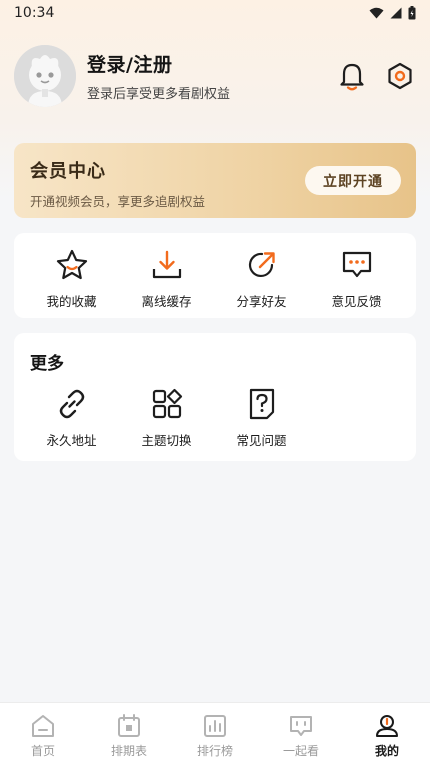 The height and width of the screenshot is (766, 430). I want to click on bottom-tab-bar: 首页 排期表 排行榜 一起看 我的, so click(215, 734).